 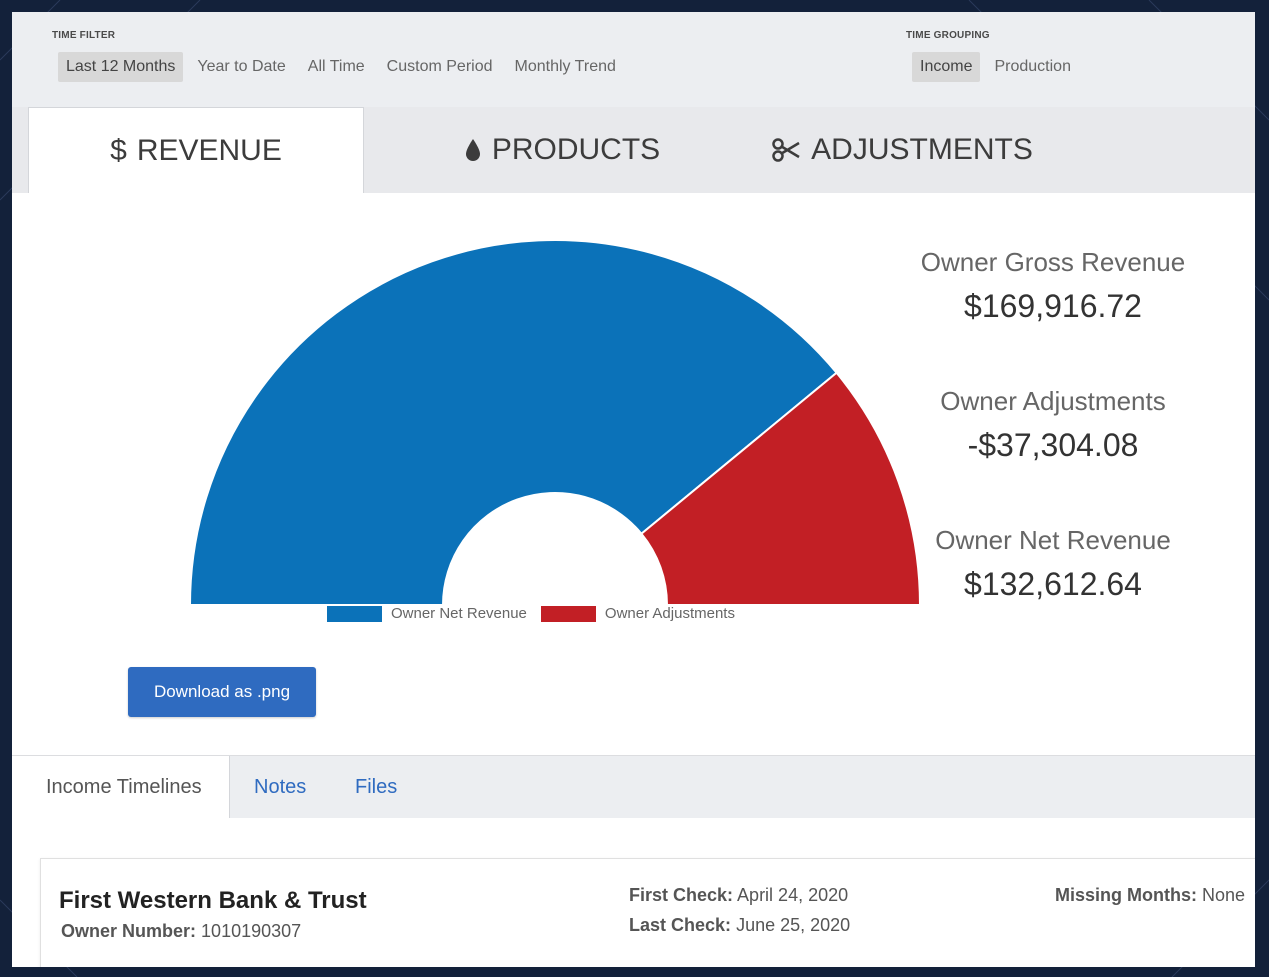 I want to click on tab-adjustments: ADJUSTMENTS, so click(x=902, y=150).